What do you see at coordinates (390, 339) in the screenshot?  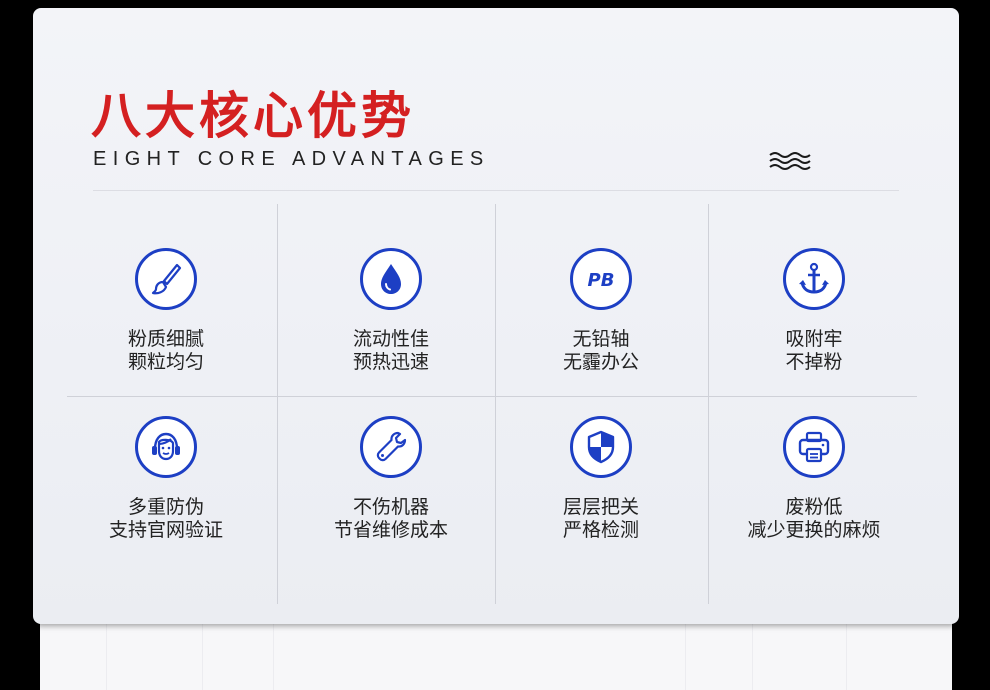 I see `feature-title: 流动性佳` at bounding box center [390, 339].